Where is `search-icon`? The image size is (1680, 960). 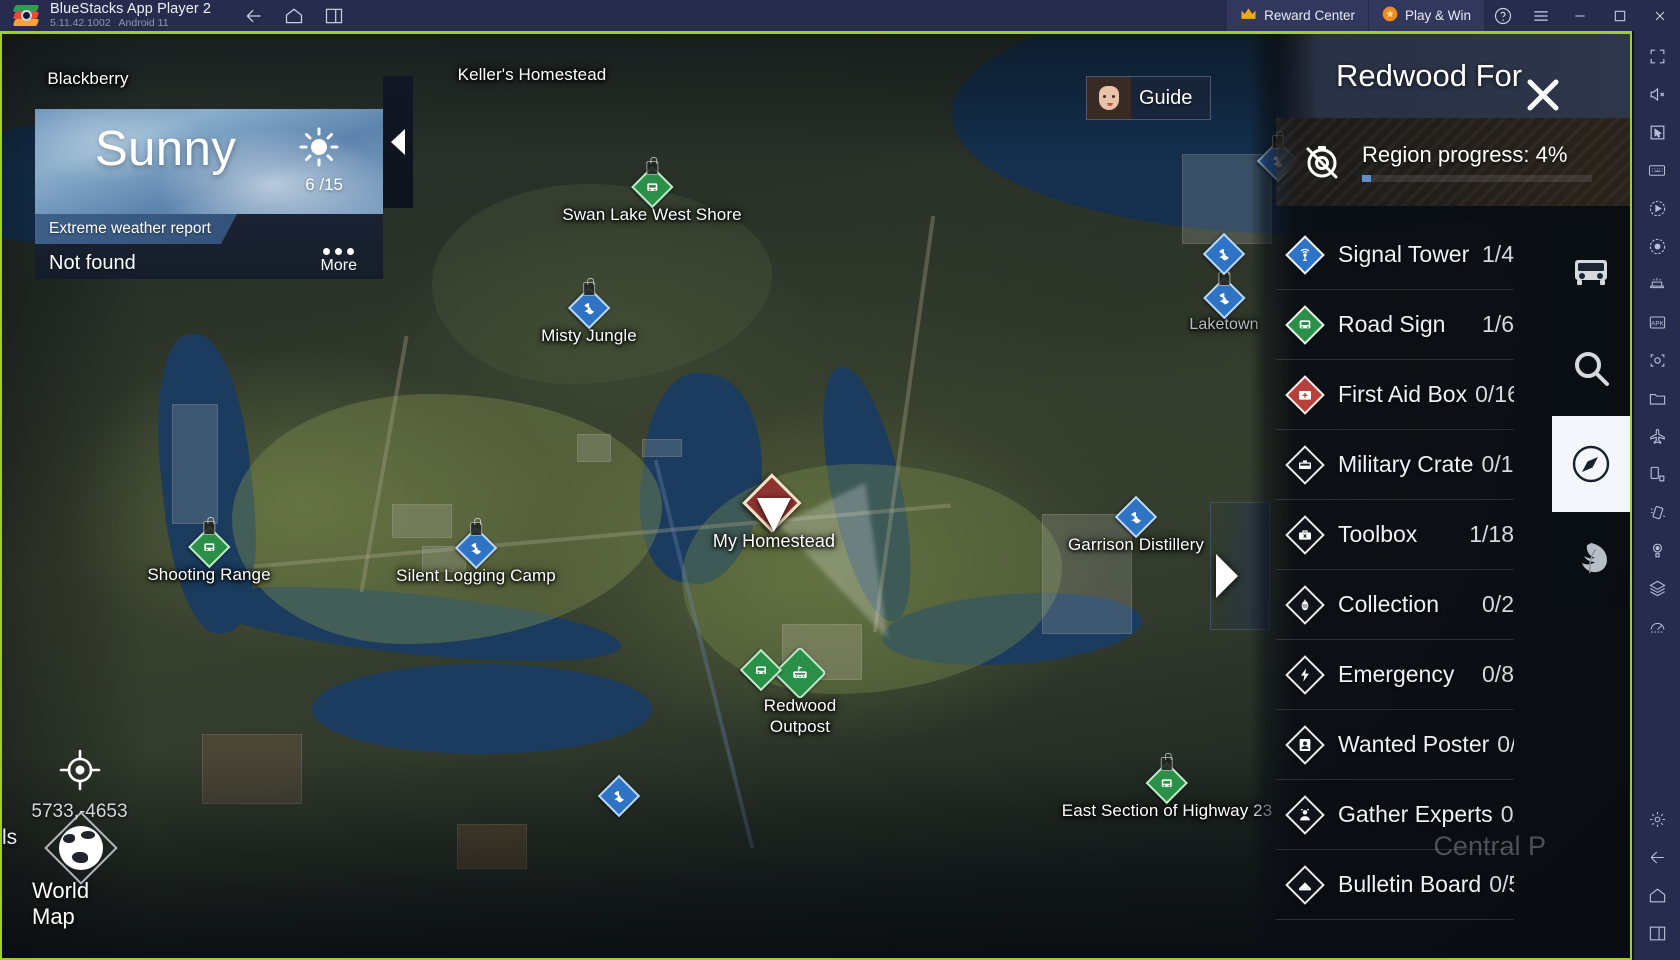 search-icon is located at coordinates (1591, 368).